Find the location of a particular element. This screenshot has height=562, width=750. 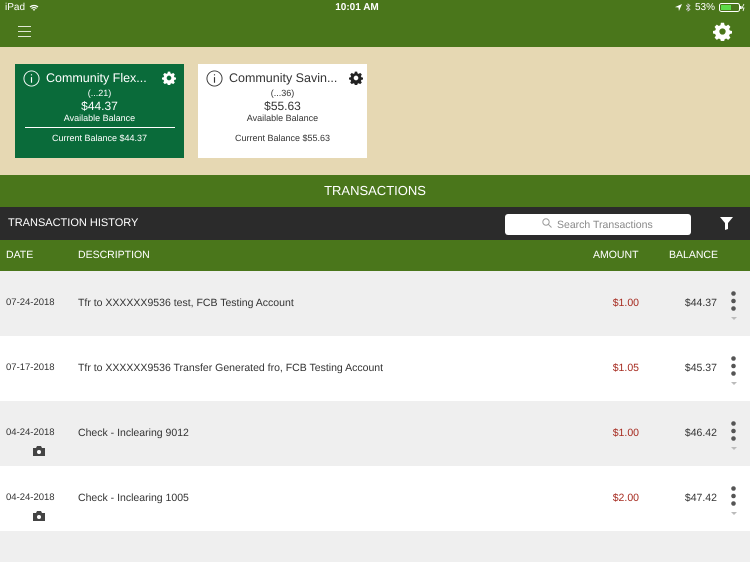

info-icon is located at coordinates (214, 78).